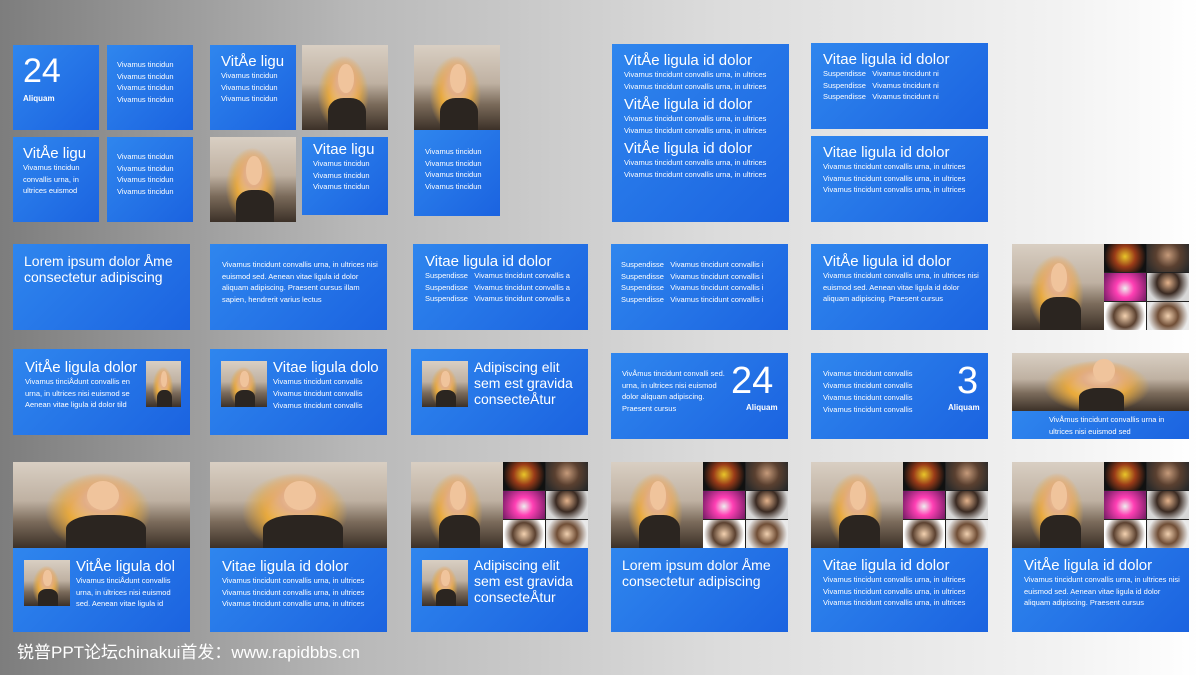  I want to click on tile-title: Vitae ligula dolo, so click(326, 367).